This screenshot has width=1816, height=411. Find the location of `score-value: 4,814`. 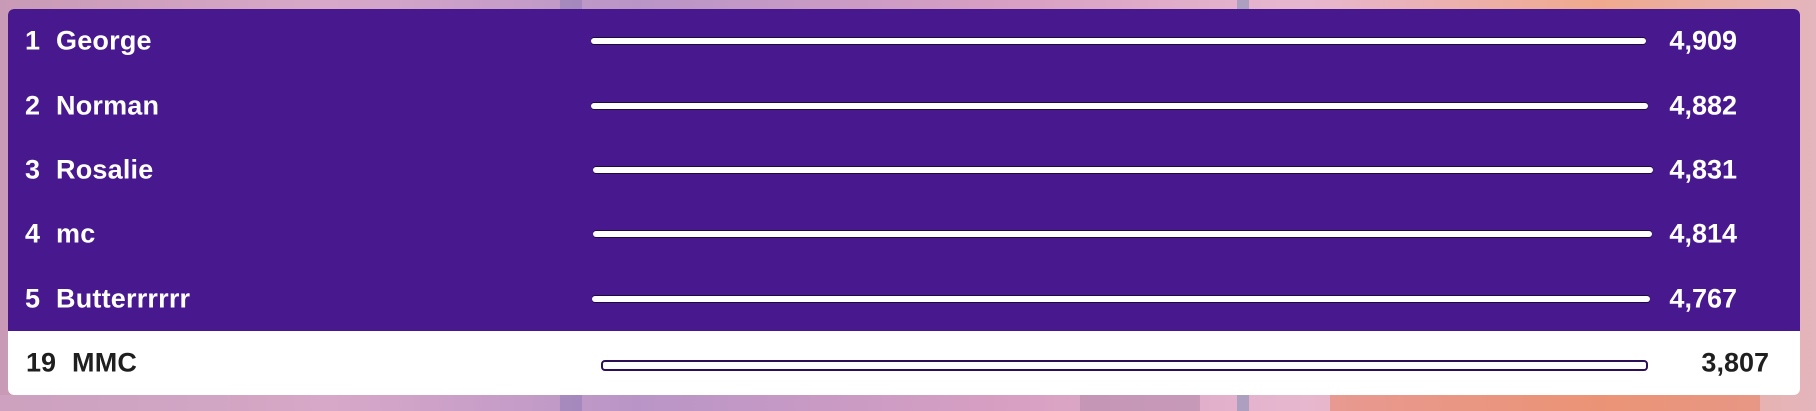

score-value: 4,814 is located at coordinates (1703, 233).